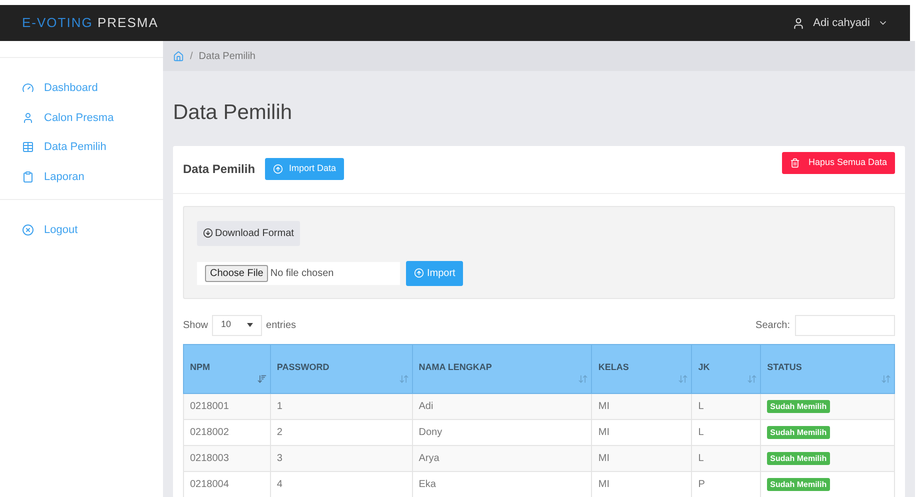 This screenshot has height=497, width=918. I want to click on column-header: KELAS, so click(642, 368).